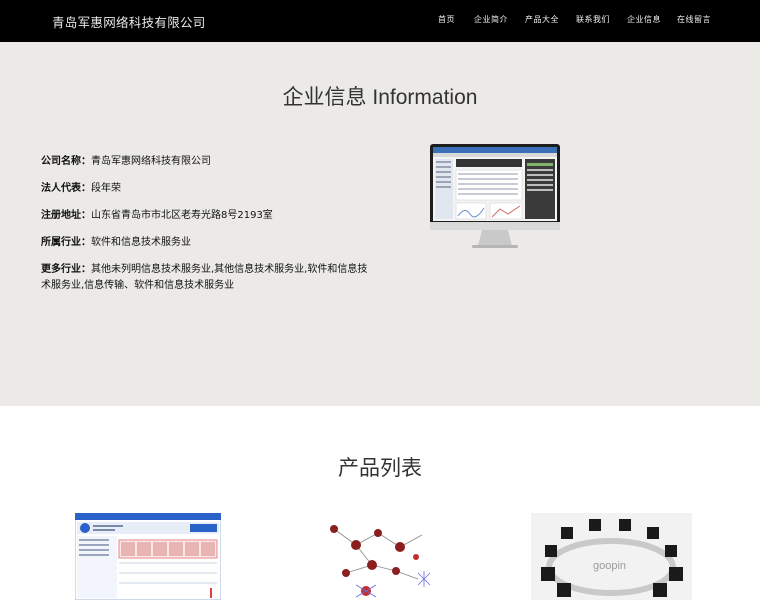 The width and height of the screenshot is (760, 600). I want to click on info-value: 软件和信息技术服务业, so click(141, 242).